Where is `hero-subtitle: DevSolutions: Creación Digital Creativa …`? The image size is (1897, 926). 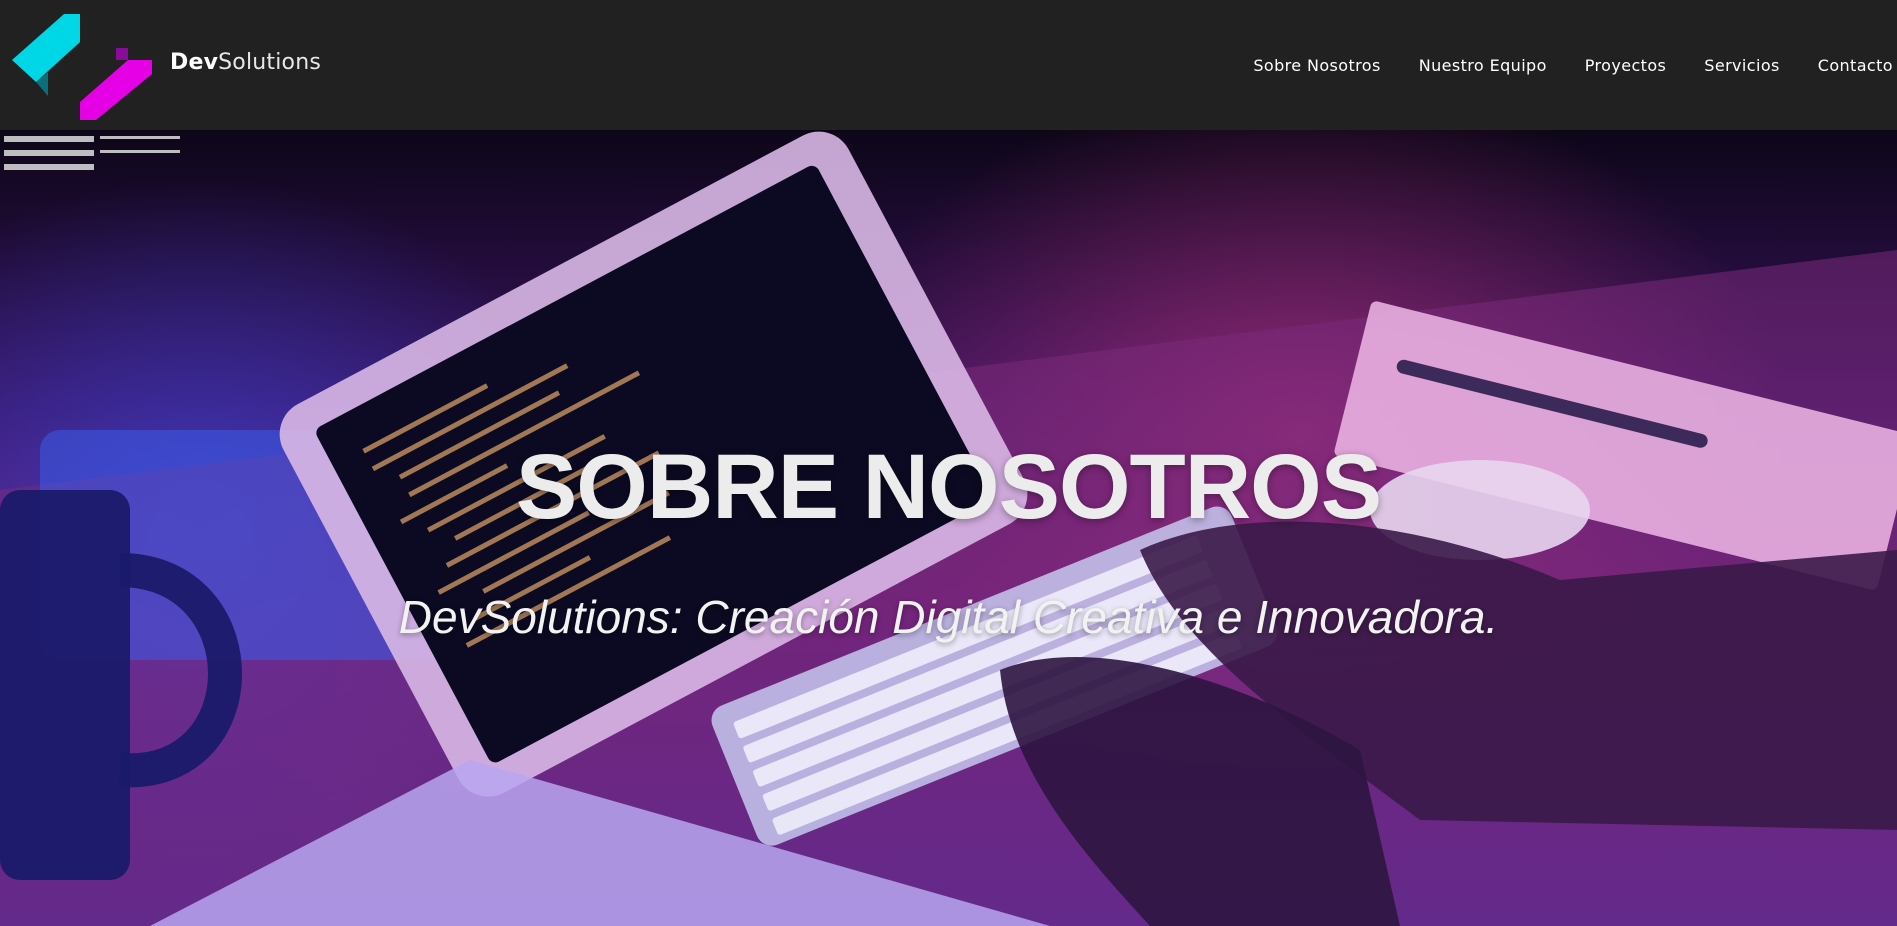 hero-subtitle: DevSolutions: Creación Digital Creativa … is located at coordinates (948, 617).